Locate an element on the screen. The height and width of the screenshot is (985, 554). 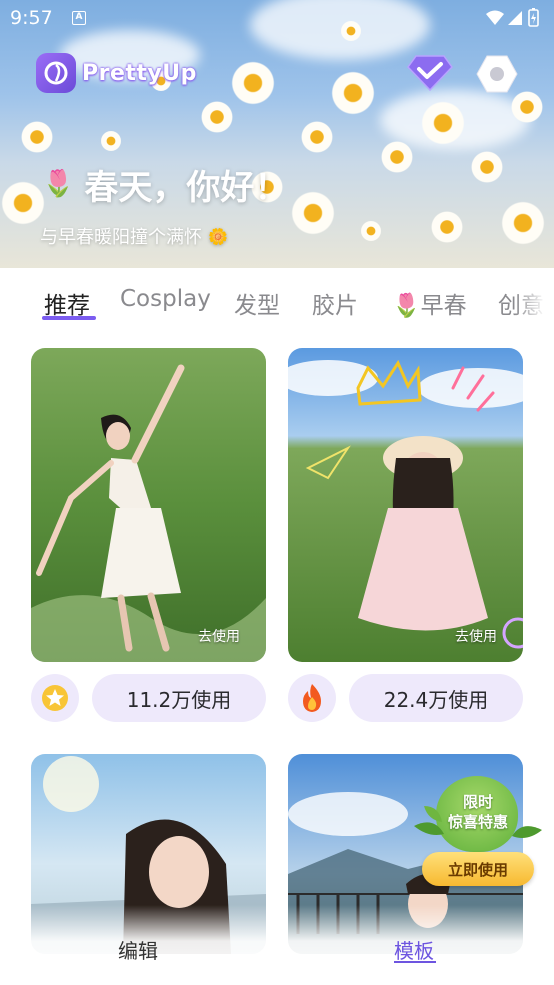
promo-line-2: 惊喜特惠 is located at coordinates (477, 822).